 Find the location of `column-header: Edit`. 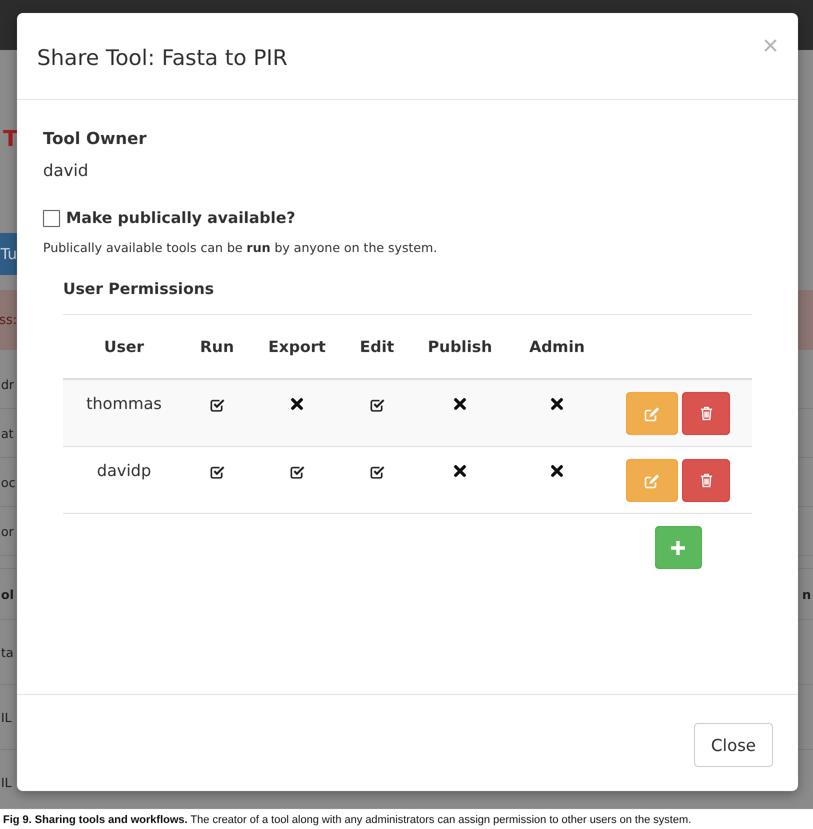

column-header: Edit is located at coordinates (377, 347).